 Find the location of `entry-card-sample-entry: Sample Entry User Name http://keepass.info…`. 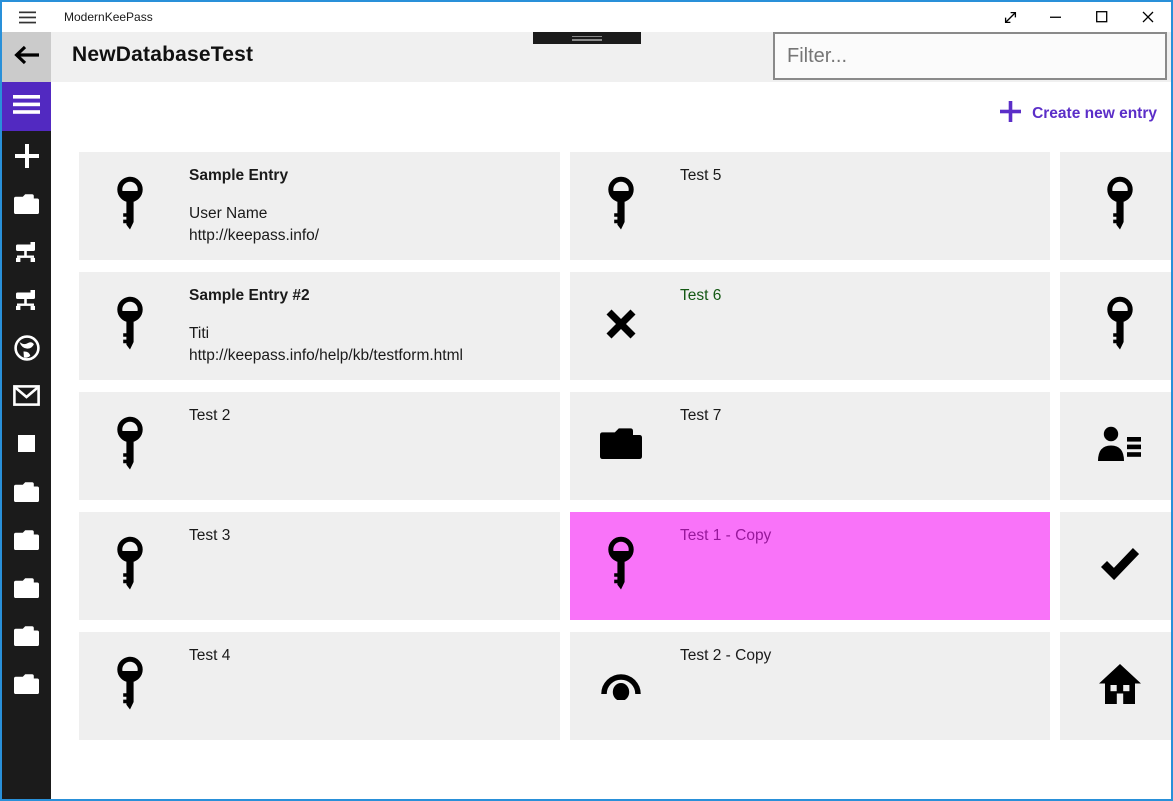

entry-card-sample-entry: Sample Entry User Name http://keepass.info… is located at coordinates (319, 206).